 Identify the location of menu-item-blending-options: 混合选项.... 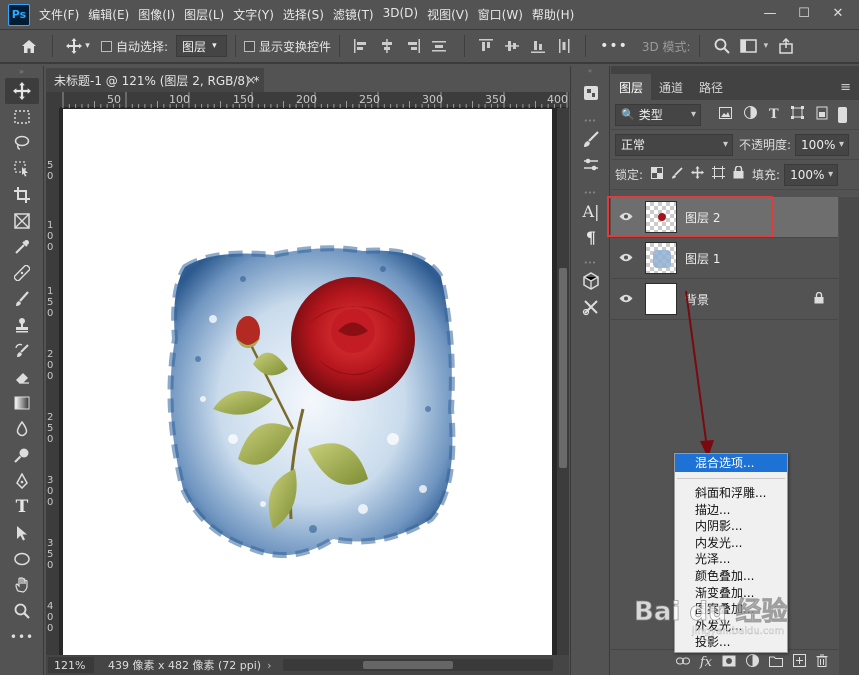
(731, 463).